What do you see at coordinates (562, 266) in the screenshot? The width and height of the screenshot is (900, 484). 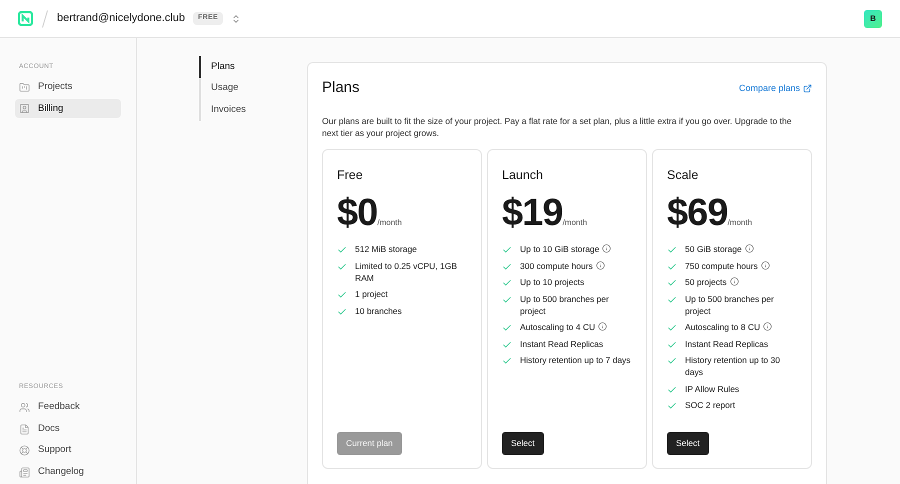 I see `feature-text: 300 compute hours` at bounding box center [562, 266].